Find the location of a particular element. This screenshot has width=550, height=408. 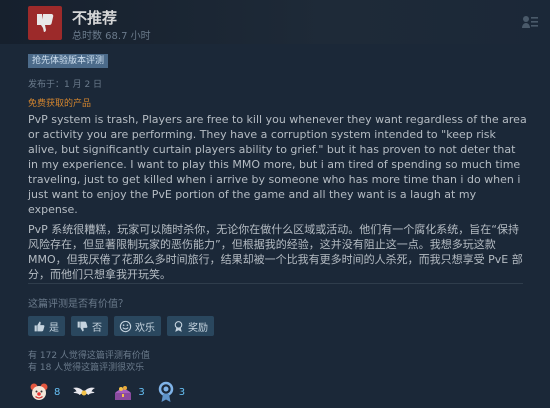

early-access-tag: 抢先体验版本评测 is located at coordinates (68, 61).